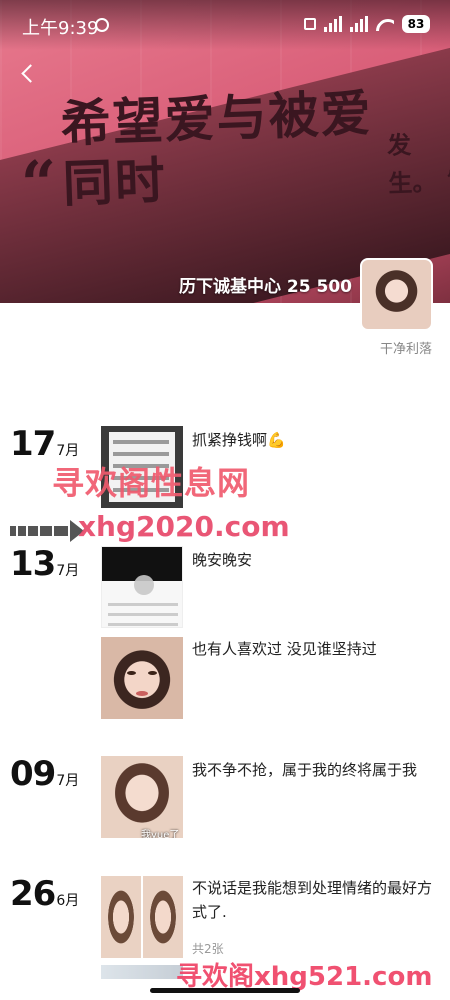 Image resolution: width=450 pixels, height=1000 pixels. I want to click on nfc-icon, so click(310, 24).